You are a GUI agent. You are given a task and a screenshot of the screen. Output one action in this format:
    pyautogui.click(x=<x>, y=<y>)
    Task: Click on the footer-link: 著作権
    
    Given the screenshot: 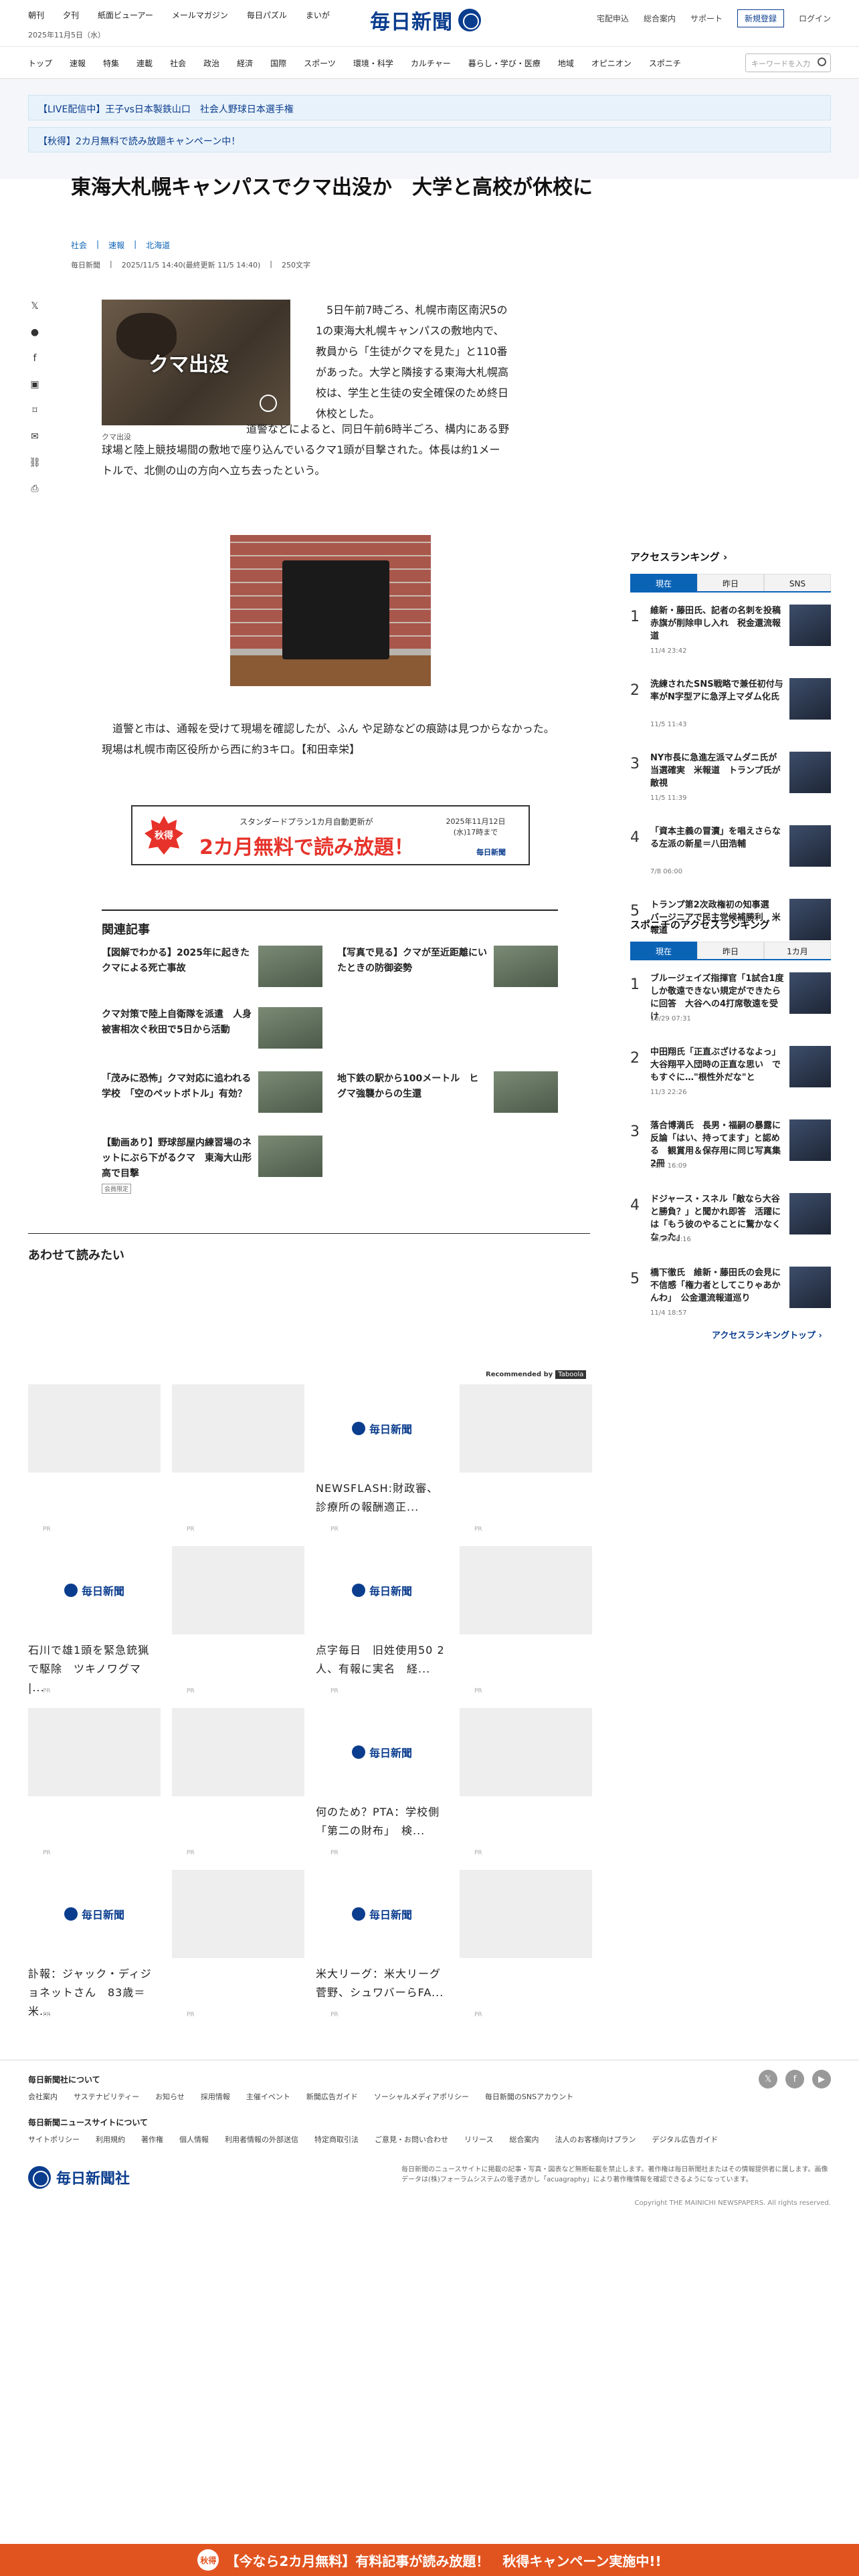 What is the action you would take?
    pyautogui.click(x=152, y=2139)
    